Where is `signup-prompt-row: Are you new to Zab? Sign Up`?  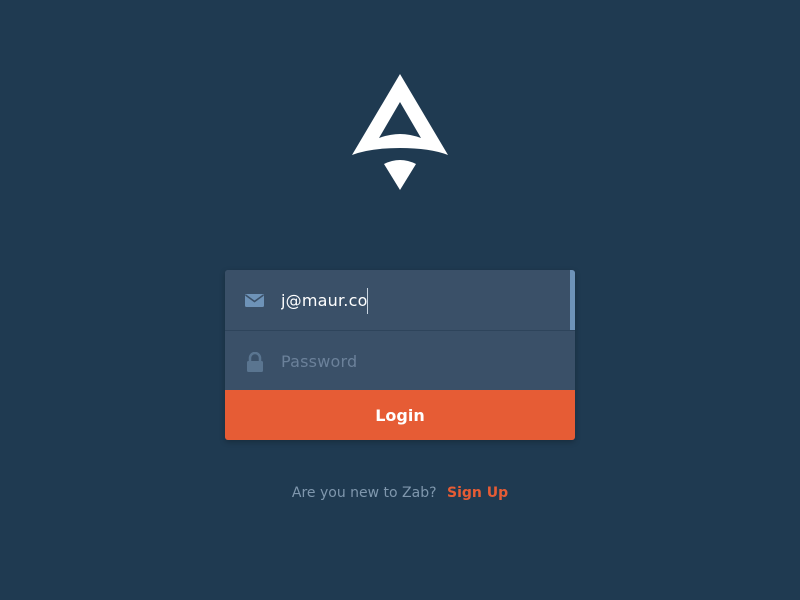 signup-prompt-row: Are you new to Zab? Sign Up is located at coordinates (400, 493).